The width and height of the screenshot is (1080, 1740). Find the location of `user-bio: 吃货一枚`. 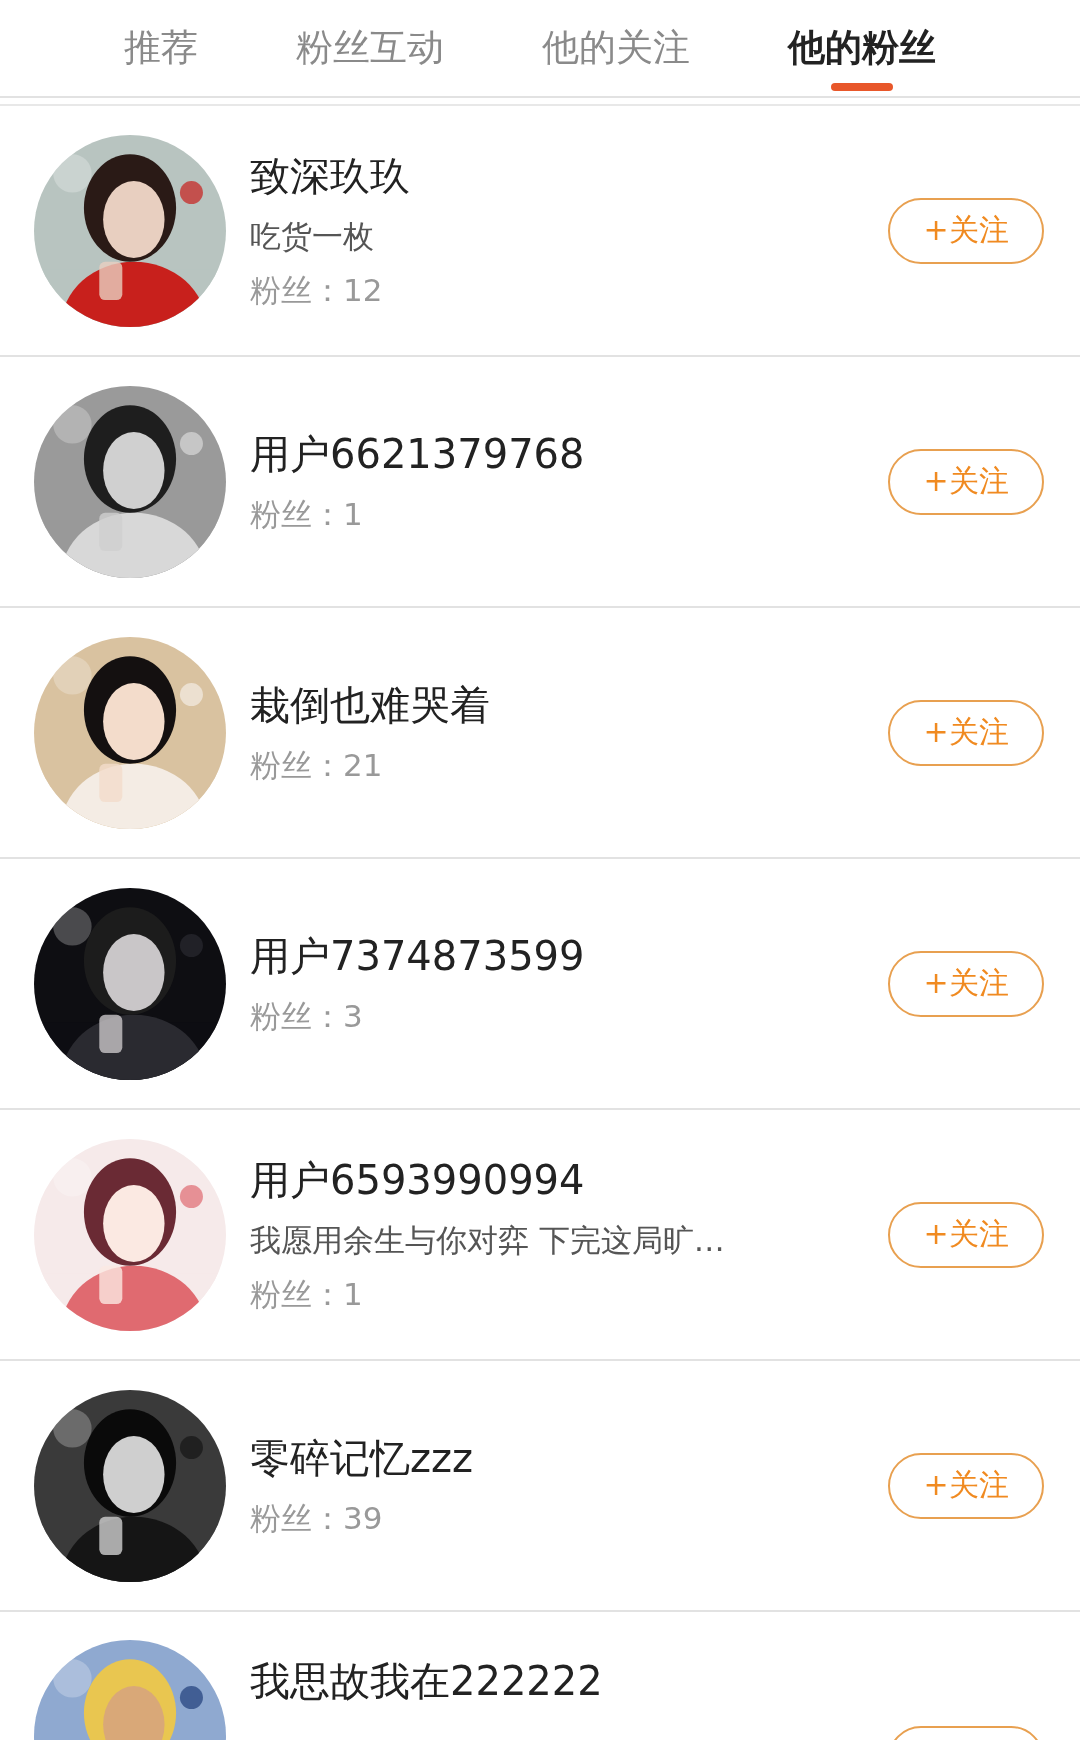

user-bio: 吃货一枚 is located at coordinates (312, 236).